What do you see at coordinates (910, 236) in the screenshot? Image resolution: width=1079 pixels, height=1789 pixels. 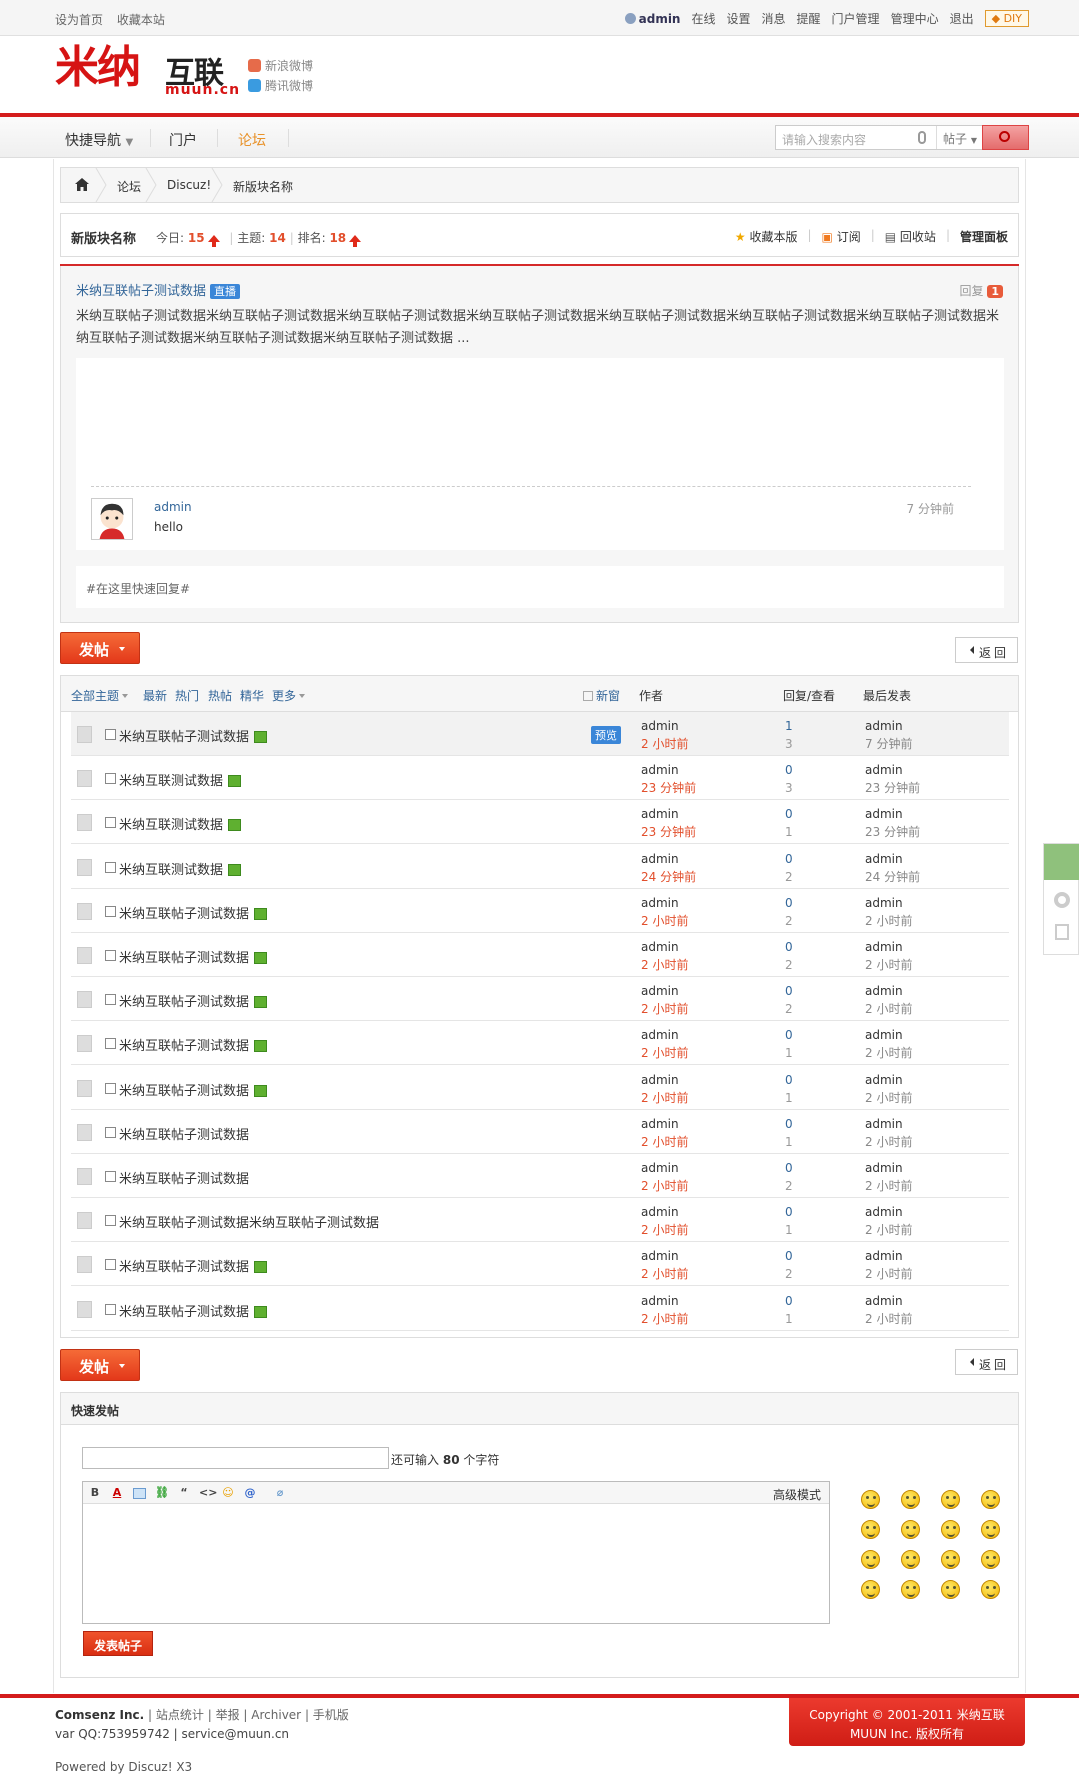 I see `recycle-bin-button: ▤ 回收站` at bounding box center [910, 236].